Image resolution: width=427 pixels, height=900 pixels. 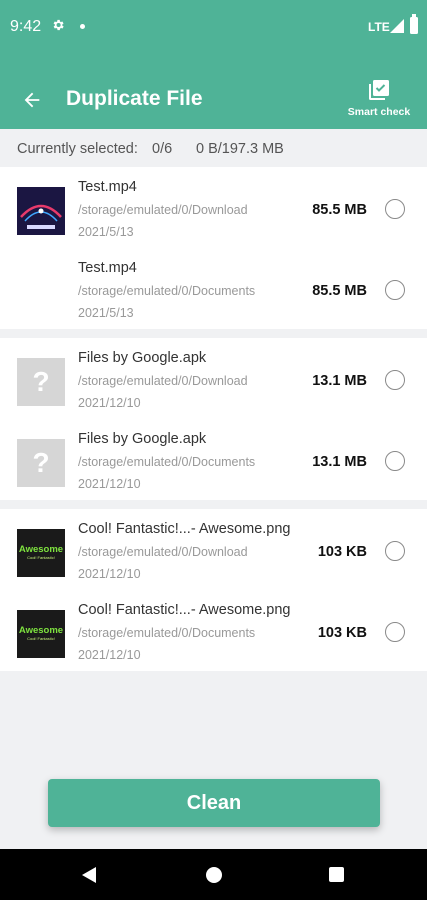 What do you see at coordinates (214, 803) in the screenshot?
I see `clean-button: Clean` at bounding box center [214, 803].